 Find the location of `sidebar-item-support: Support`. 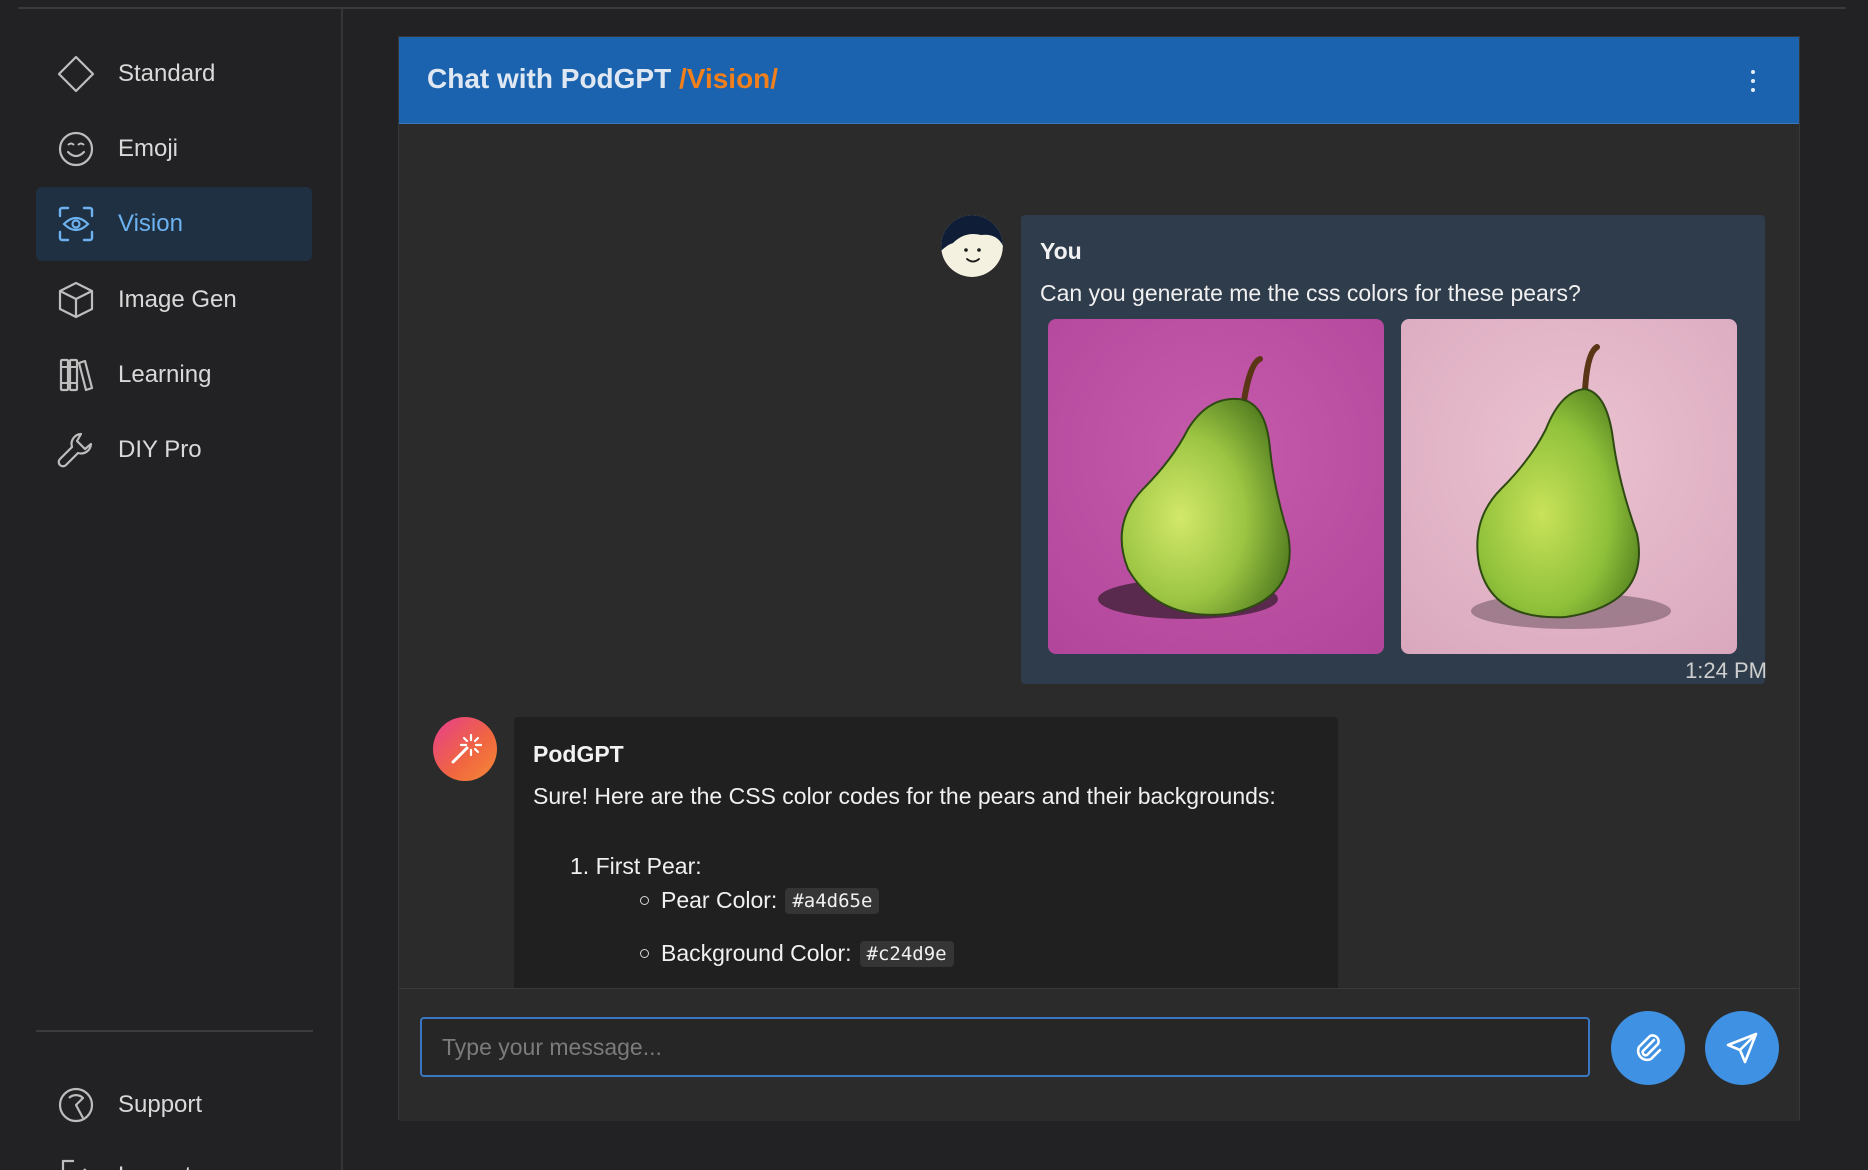

sidebar-item-support: Support is located at coordinates (174, 1105).